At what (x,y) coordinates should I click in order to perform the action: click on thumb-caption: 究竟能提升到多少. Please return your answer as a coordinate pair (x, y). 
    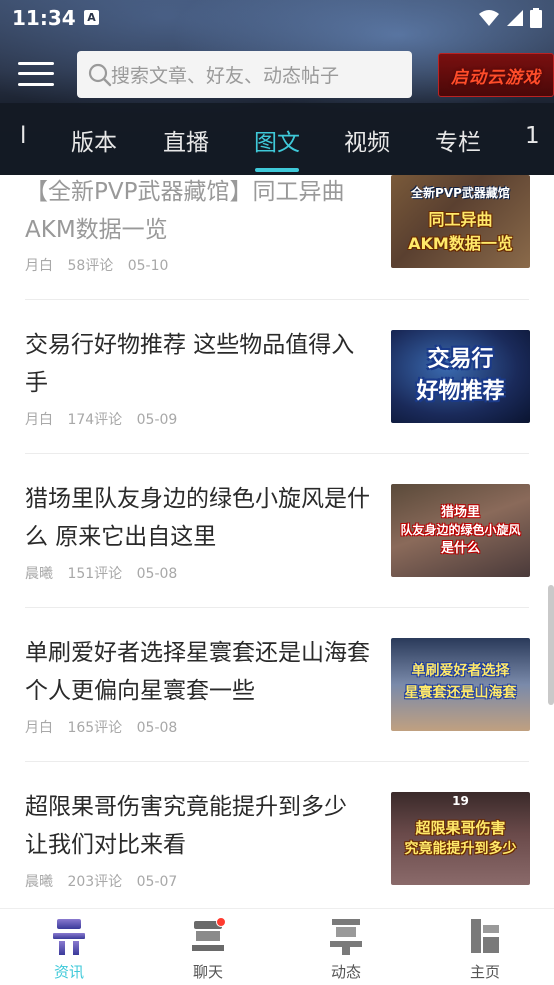
    Looking at the image, I should click on (460, 849).